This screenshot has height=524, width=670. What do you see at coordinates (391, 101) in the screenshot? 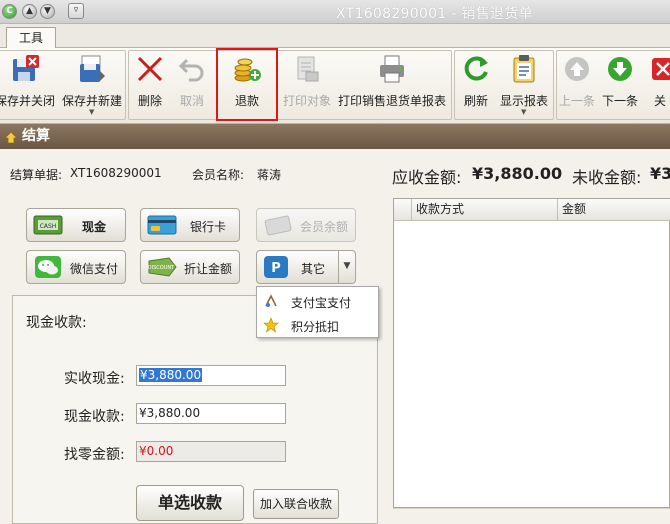
I see `print-report-label: 打印销售退货单报表` at bounding box center [391, 101].